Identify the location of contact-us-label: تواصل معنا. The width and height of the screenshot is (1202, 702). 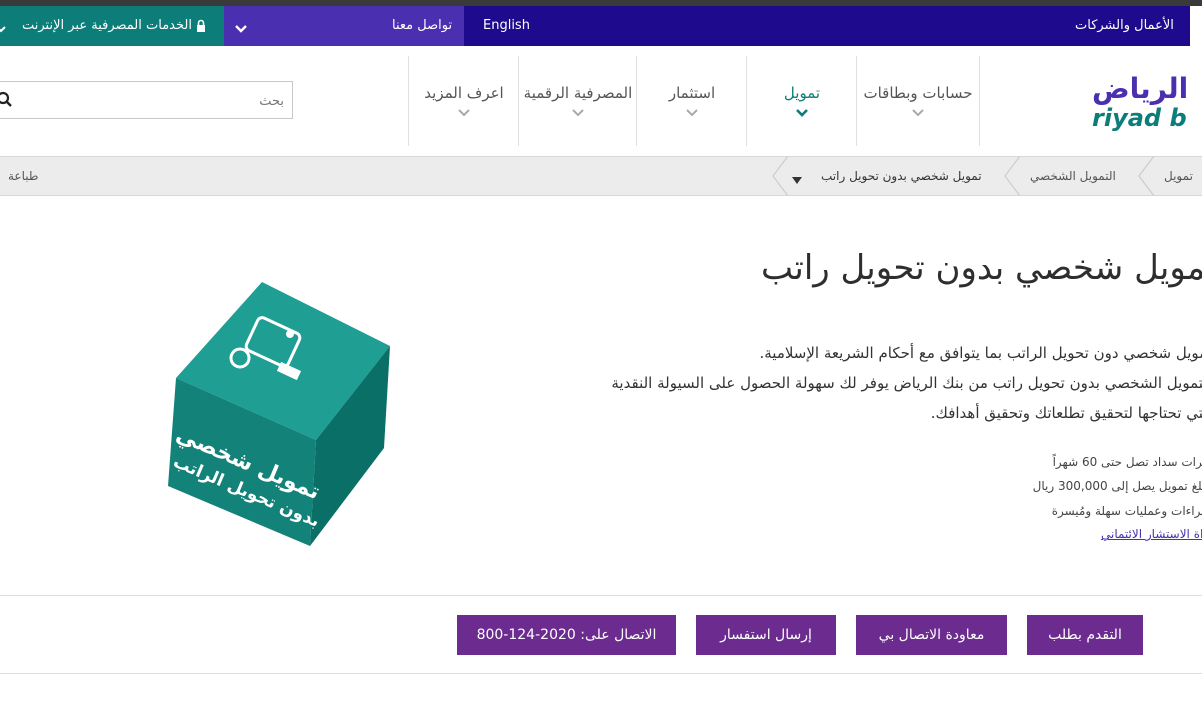
(422, 25).